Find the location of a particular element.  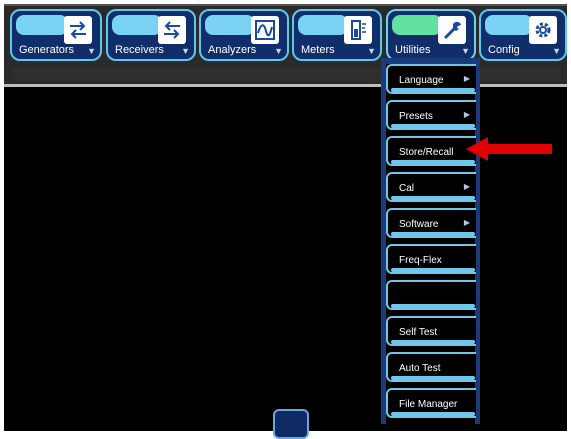

menu-item-label: Store/Recall is located at coordinates (426, 152).